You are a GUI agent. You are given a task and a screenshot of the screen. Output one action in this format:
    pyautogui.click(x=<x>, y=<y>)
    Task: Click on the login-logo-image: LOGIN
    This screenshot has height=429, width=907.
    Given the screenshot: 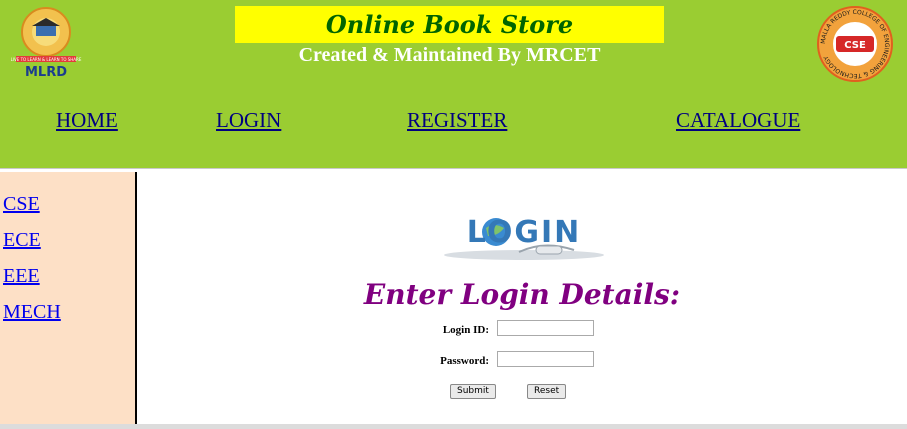 What is the action you would take?
    pyautogui.click(x=524, y=237)
    